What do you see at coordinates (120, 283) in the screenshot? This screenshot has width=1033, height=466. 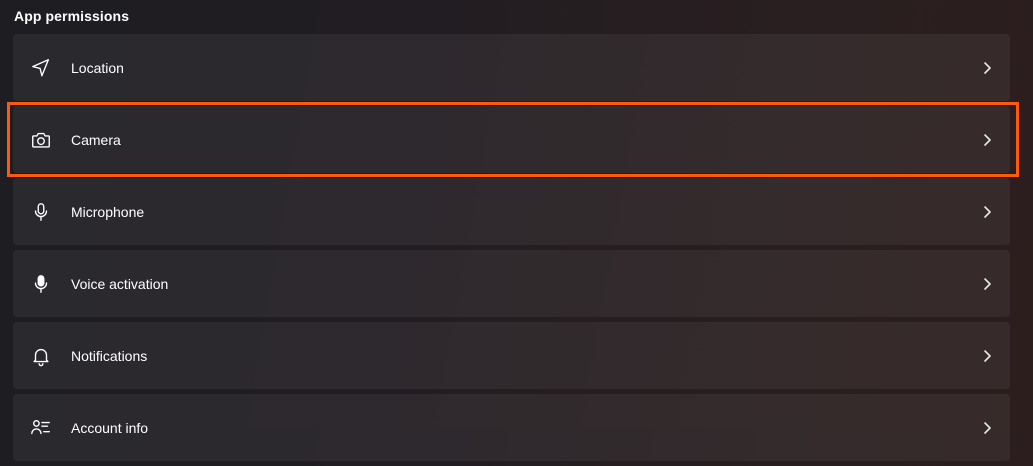 I see `permission-label-voice-activation: Voice activation` at bounding box center [120, 283].